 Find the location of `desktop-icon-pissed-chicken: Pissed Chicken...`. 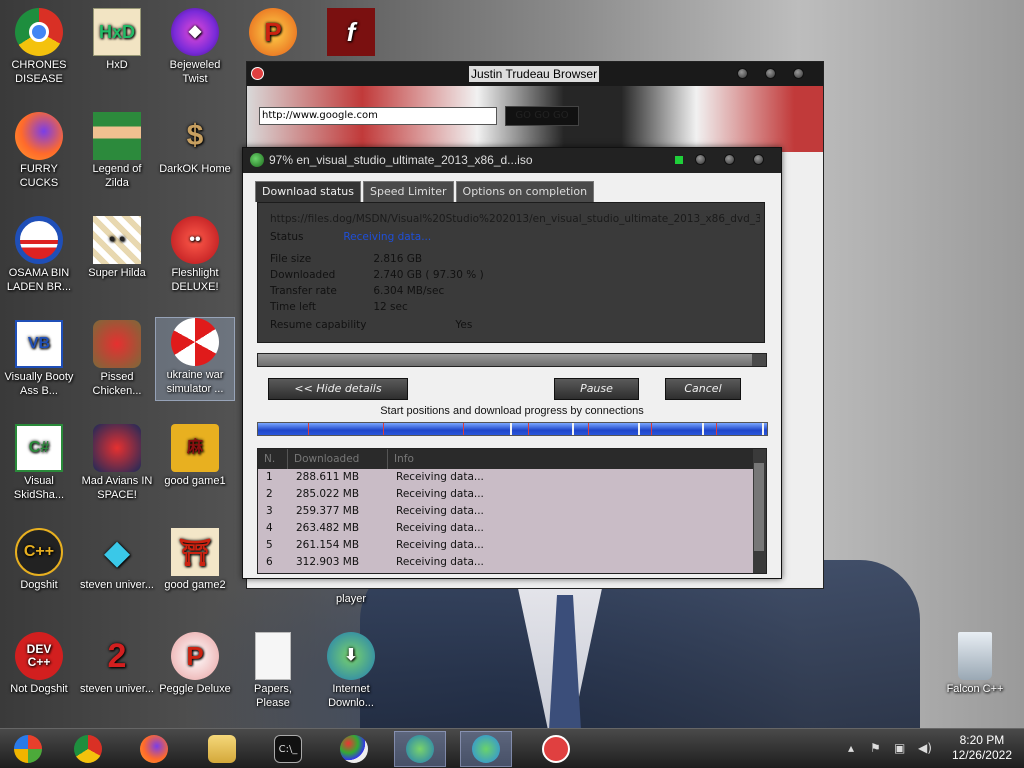

desktop-icon-pissed-chicken: Pissed Chicken... is located at coordinates (117, 359).